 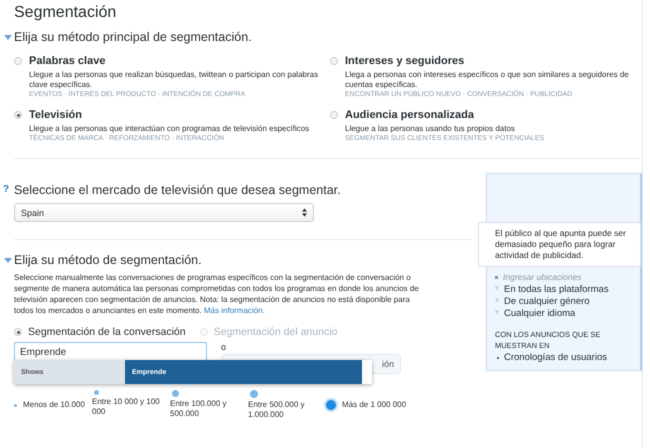 What do you see at coordinates (217, 294) in the screenshot?
I see `method-description: Seleccione manualmente las conversaciones de programas específicos con la segmentación de conversación o segmente de manera automática las personas comprometidas con todos los programas en donde los anuncios de televisión aparecen con segmentación de anuncios. Nota: la segmentación de anuncios no está disponible para todos los mercados o anunciantes en este momento. Más información.` at bounding box center [217, 294].